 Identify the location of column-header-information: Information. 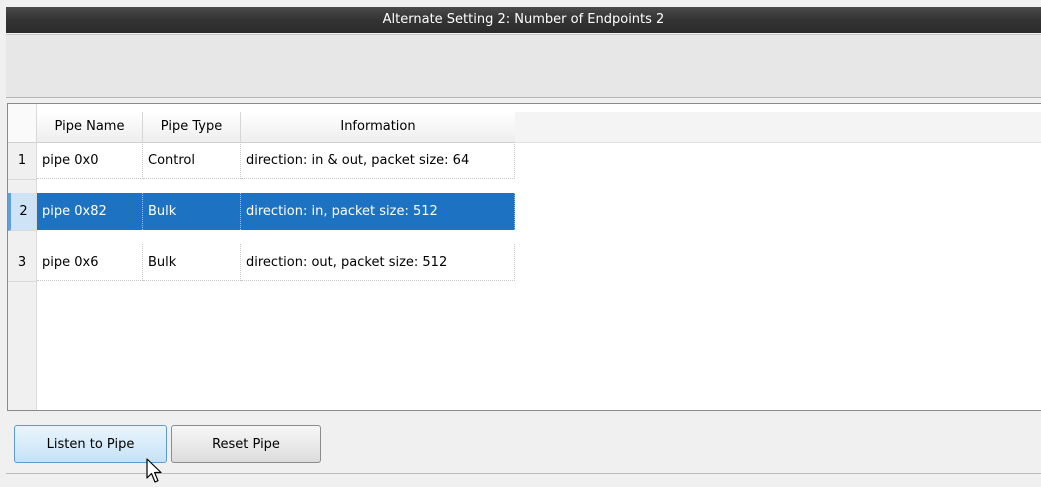
(378, 127).